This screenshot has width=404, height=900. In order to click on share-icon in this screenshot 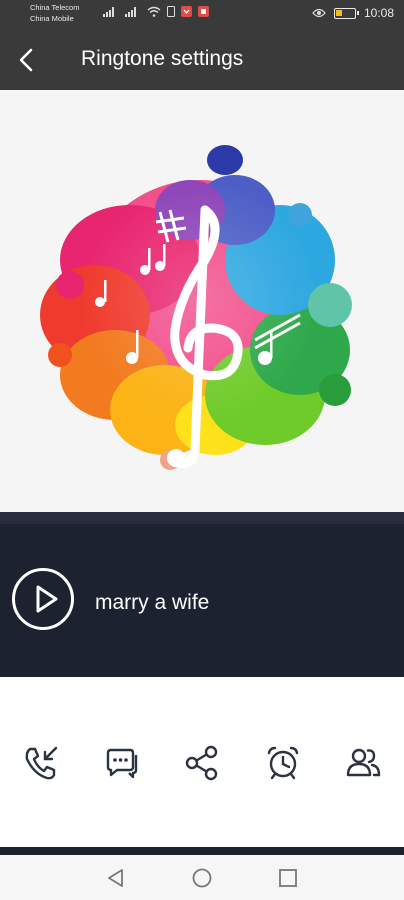, I will do `click(201, 763)`.